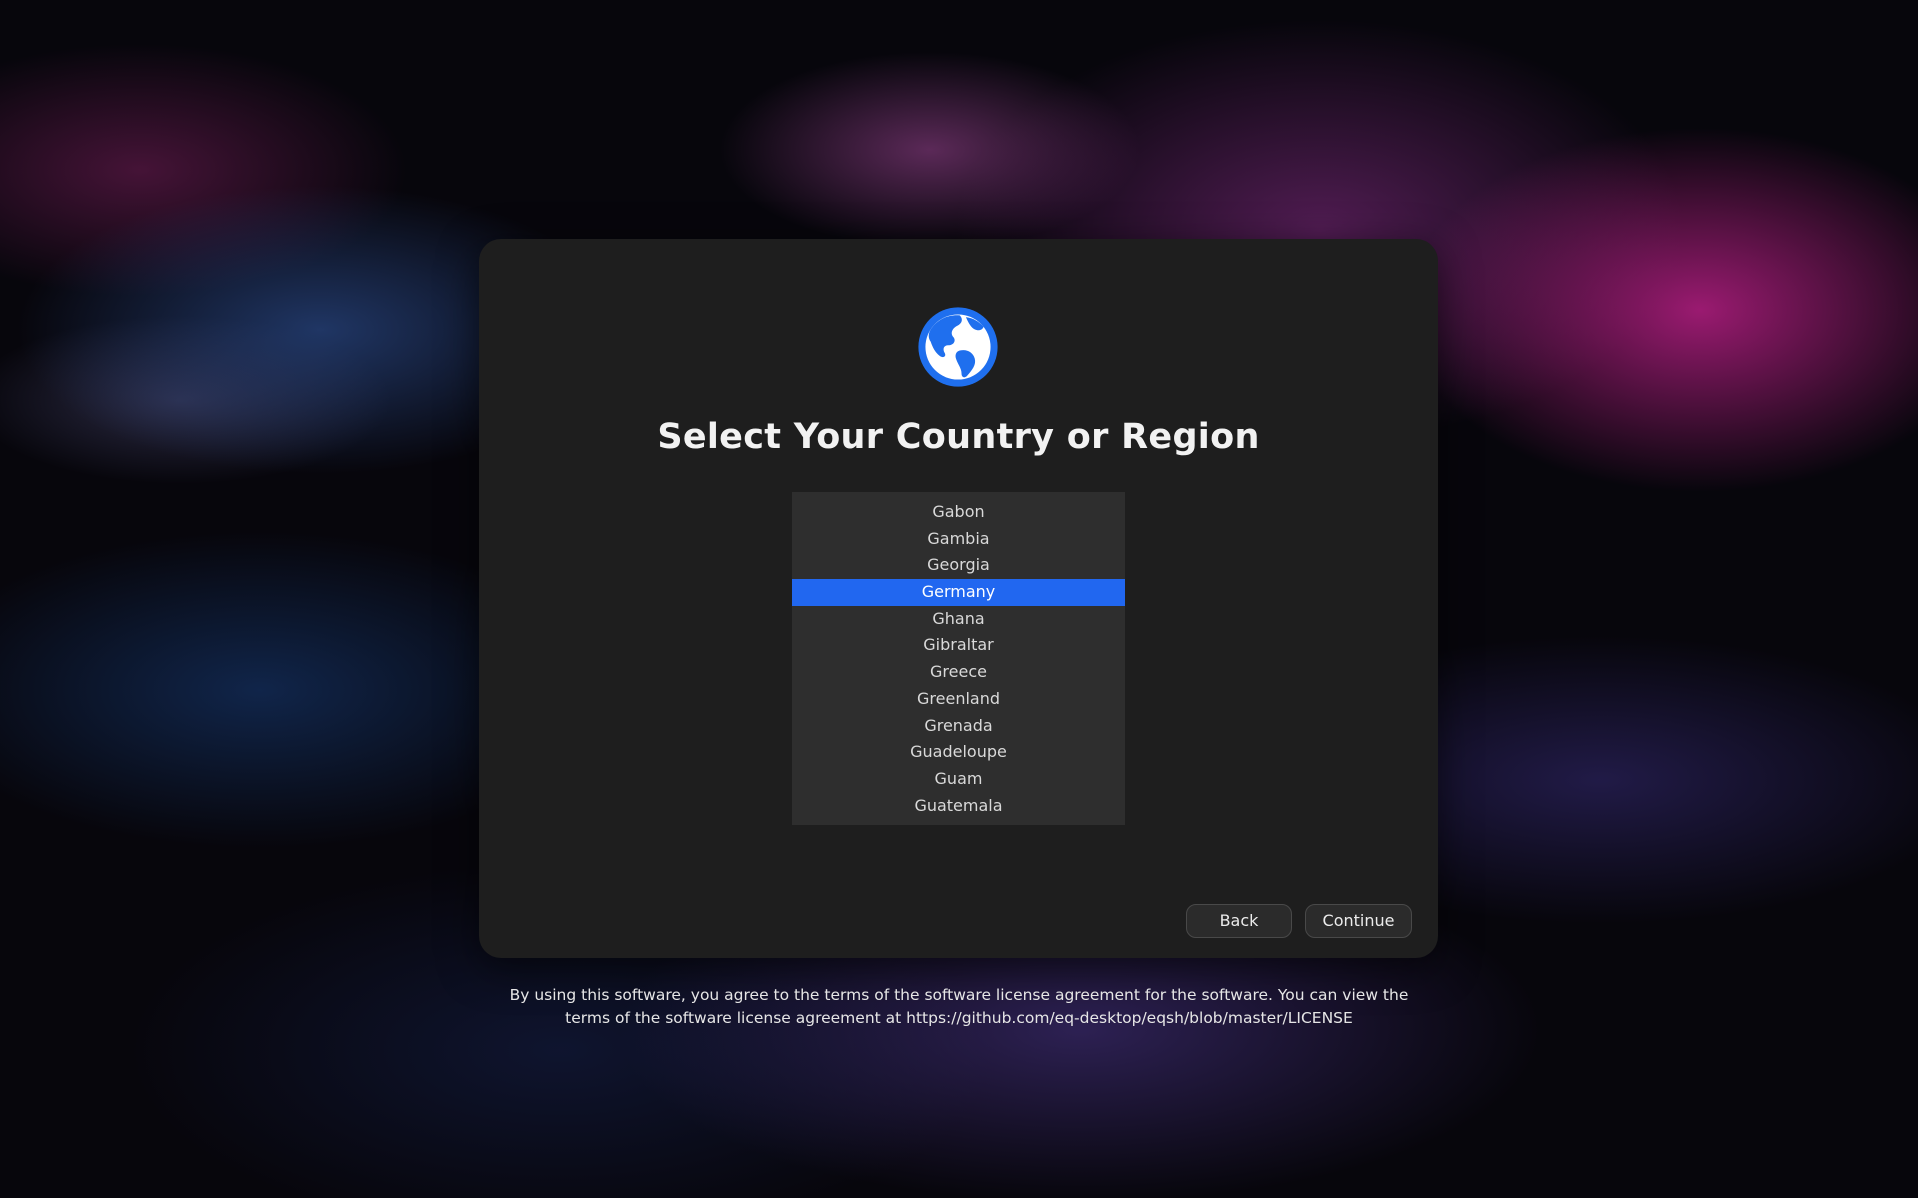  I want to click on list-item: Guam, so click(958, 779).